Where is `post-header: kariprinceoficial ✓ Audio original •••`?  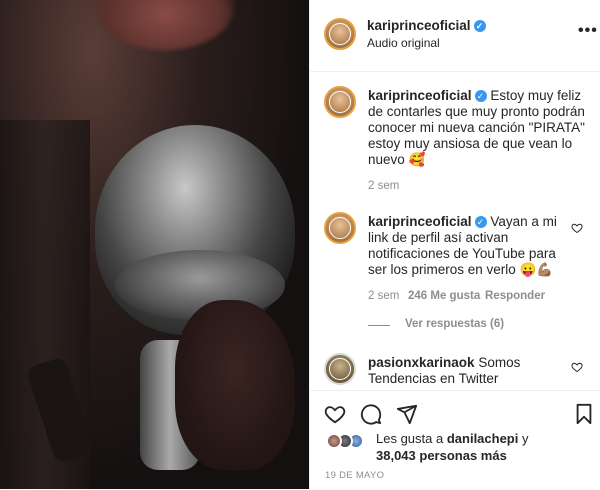 post-header: kariprinceoficial ✓ Audio original ••• is located at coordinates (455, 36).